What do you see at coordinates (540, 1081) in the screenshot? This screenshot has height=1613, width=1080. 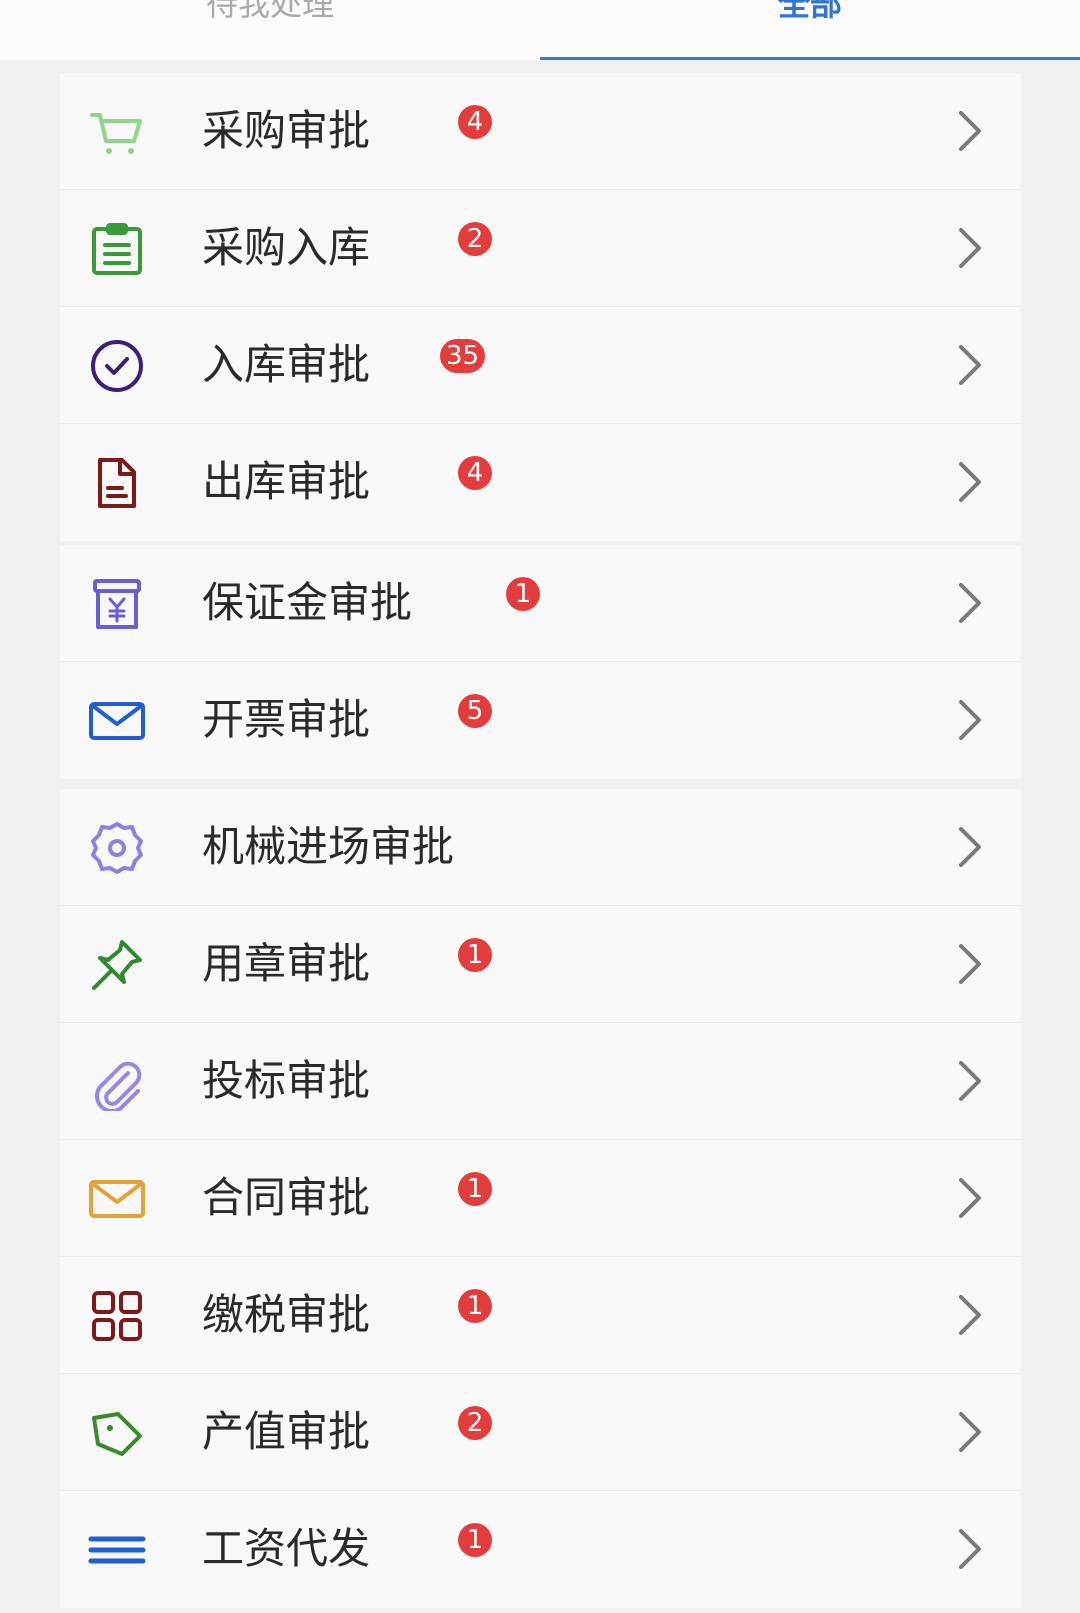 I see `list-item: 投标审批` at bounding box center [540, 1081].